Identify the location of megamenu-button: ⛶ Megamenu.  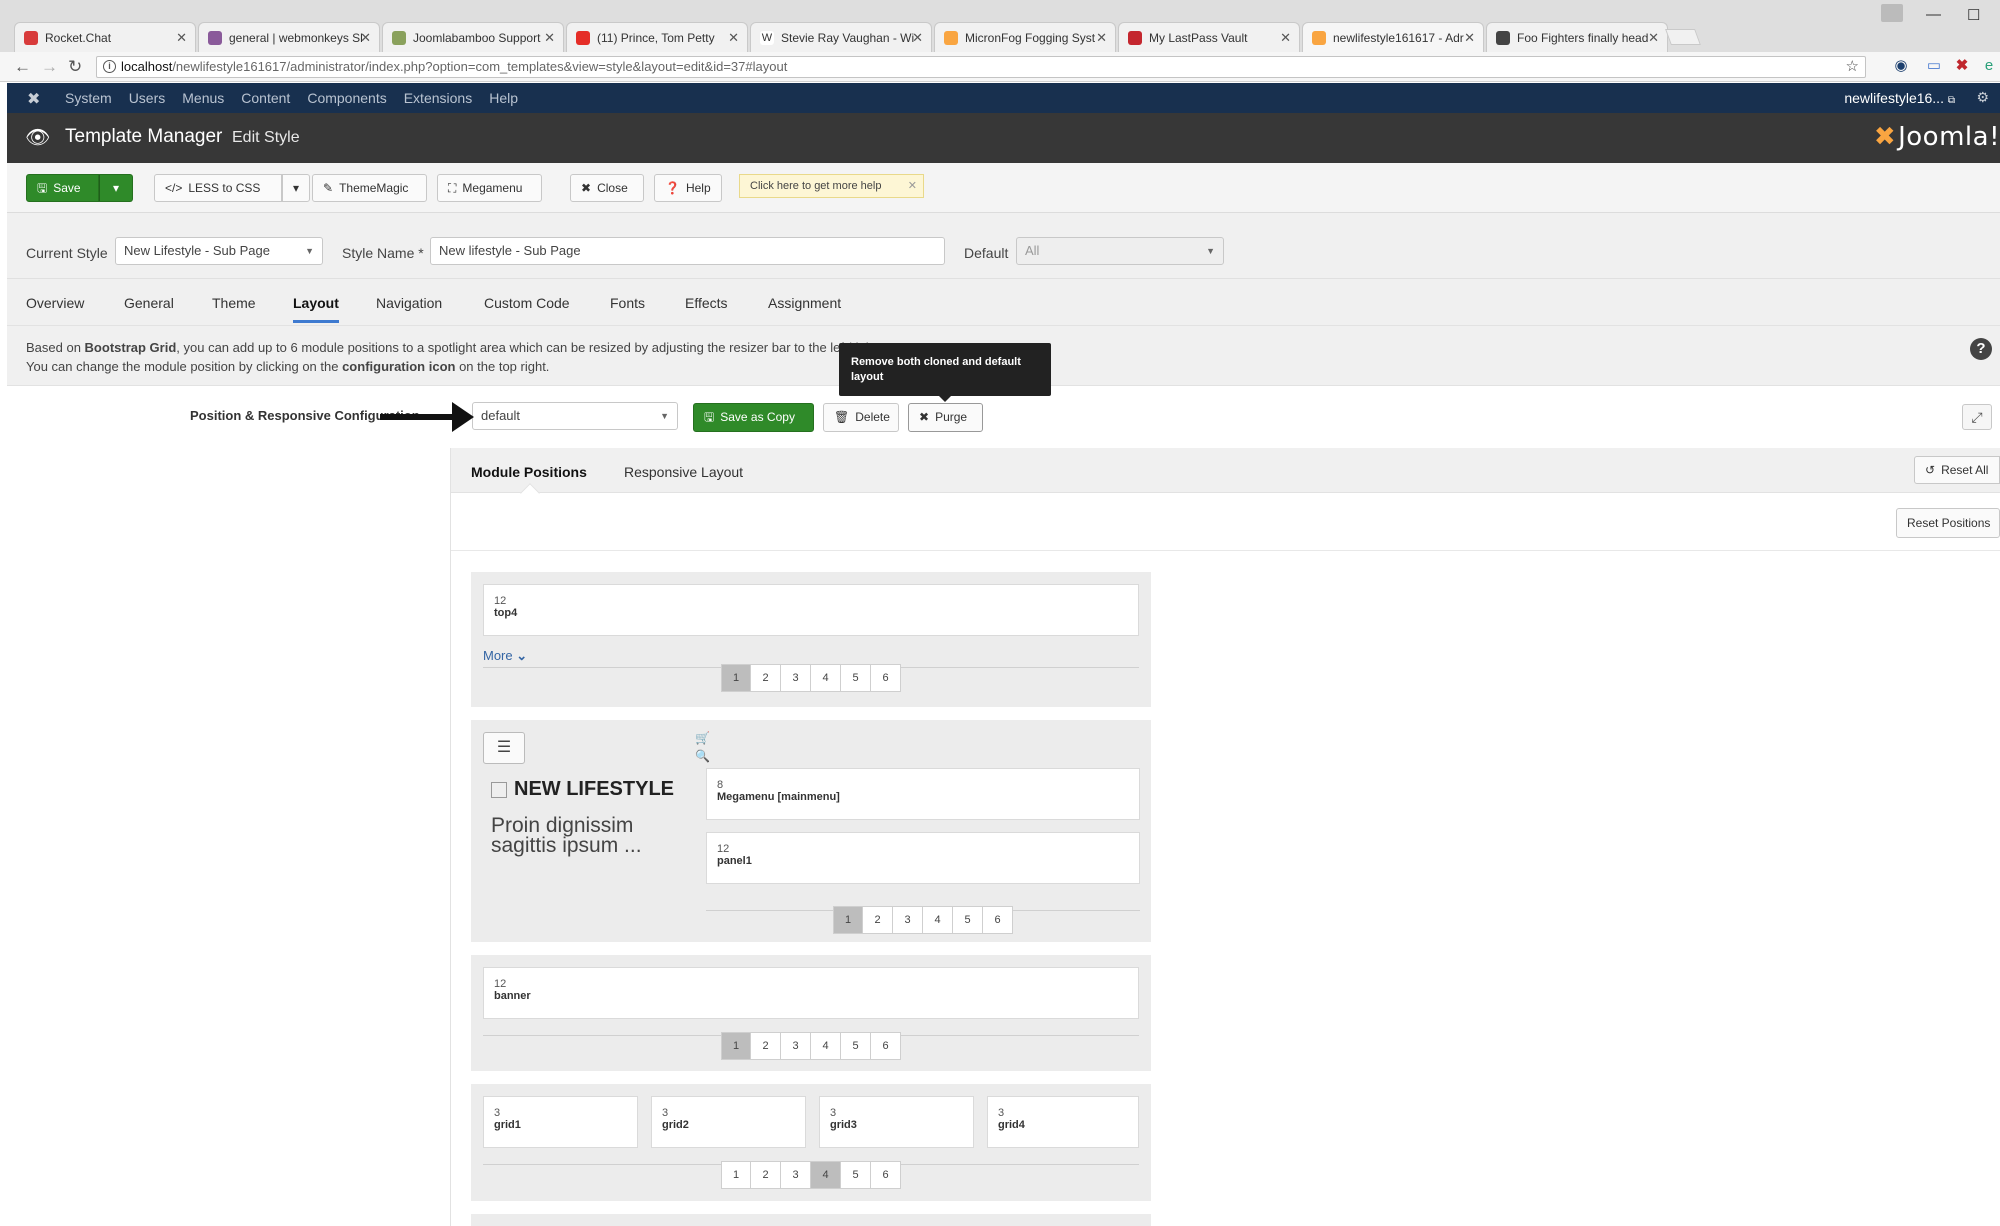
(489, 188).